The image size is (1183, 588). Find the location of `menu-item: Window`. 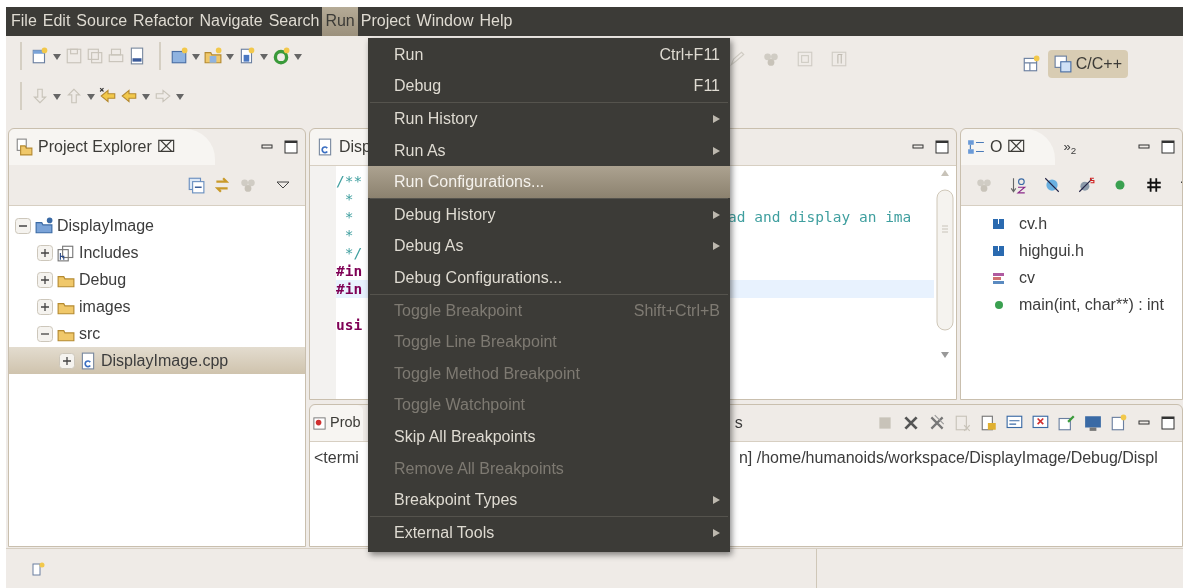

menu-item: Window is located at coordinates (445, 21).